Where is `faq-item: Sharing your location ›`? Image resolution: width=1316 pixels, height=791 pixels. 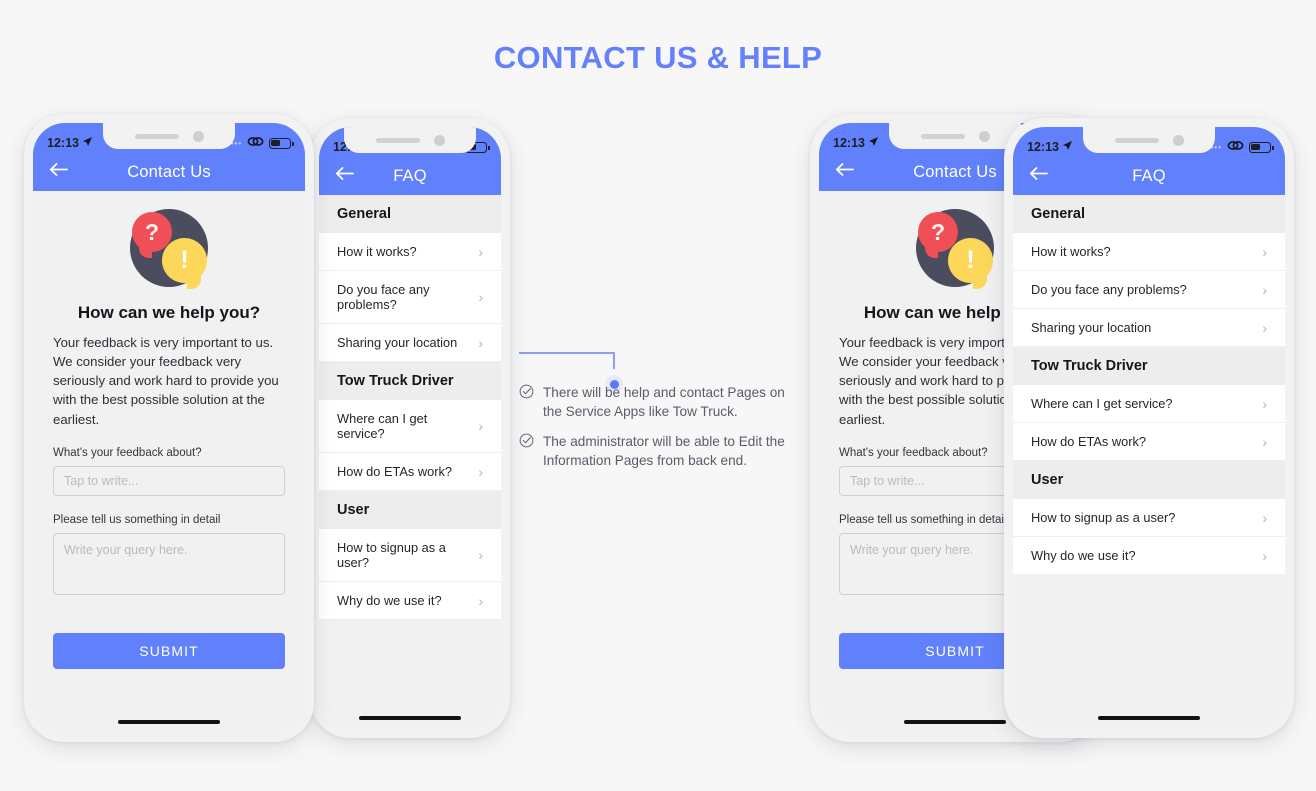
faq-item: Sharing your location › is located at coordinates (410, 343).